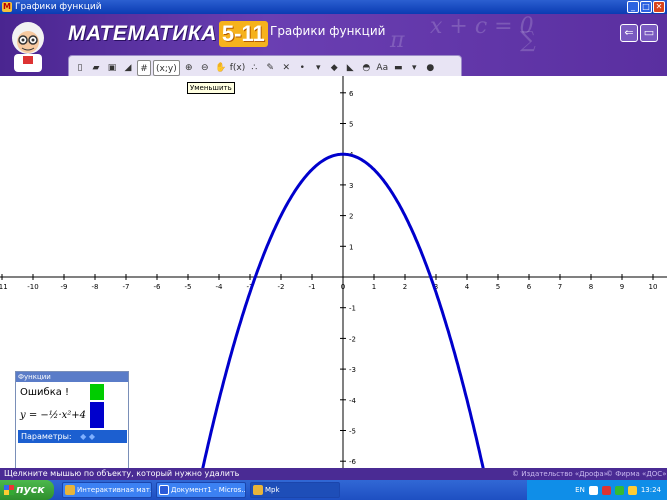  Describe the element at coordinates (112, 68) in the screenshot. I see `save-icon: ▣` at that location.